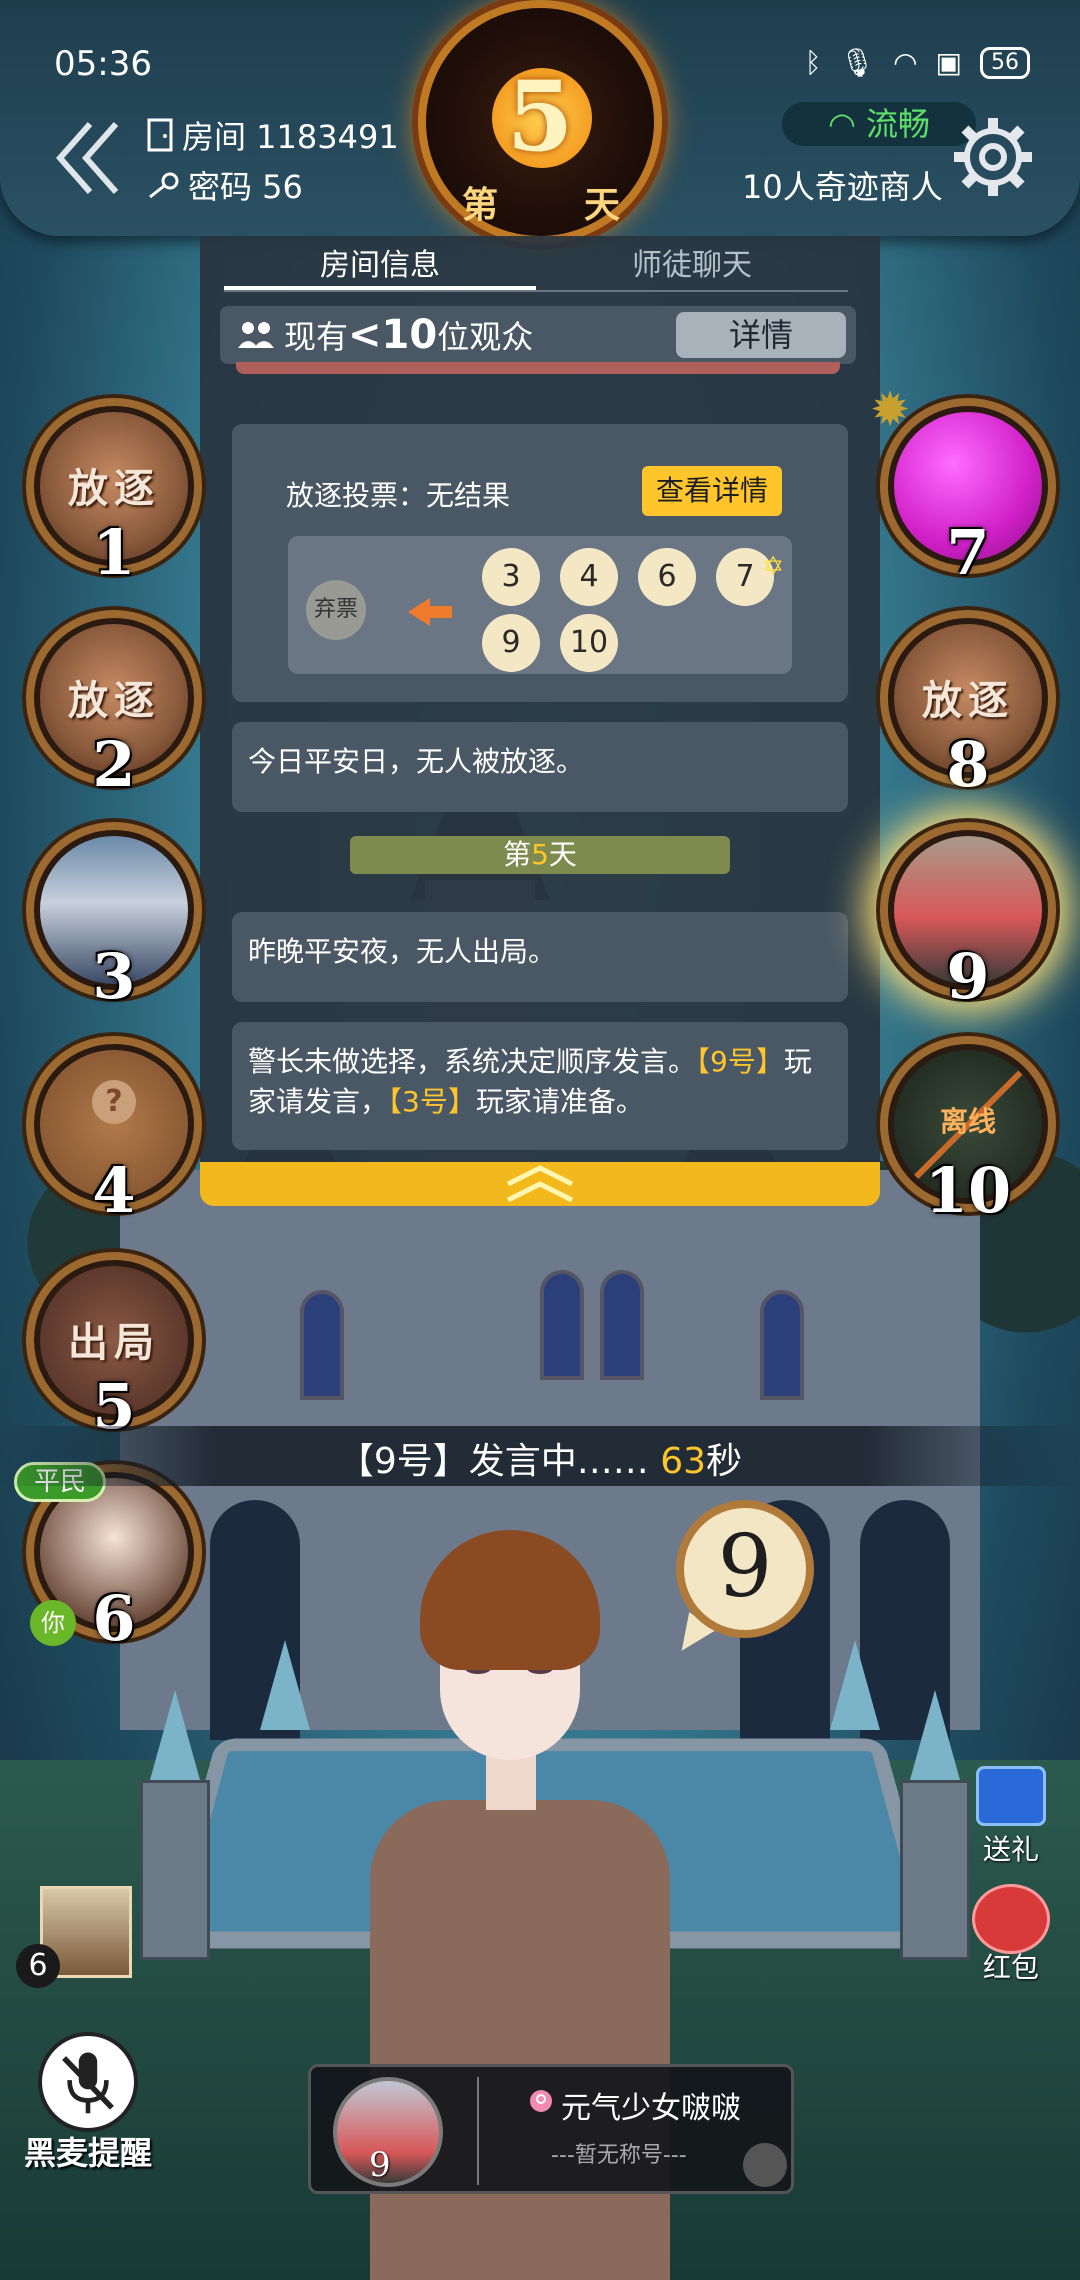  I want to click on battery-indicator: 56, so click(1005, 62).